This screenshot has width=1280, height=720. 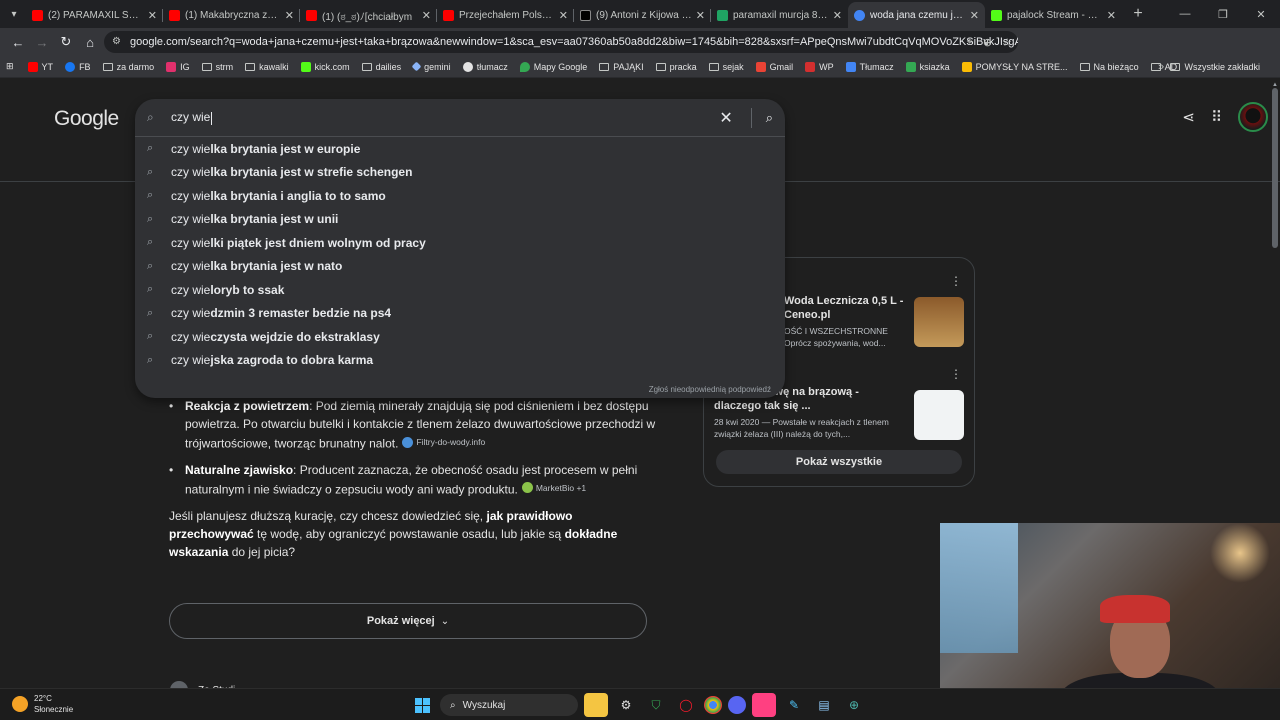 I want to click on tab-6: paramaxil murcja 80%.mp ✕, so click(x=779, y=15).